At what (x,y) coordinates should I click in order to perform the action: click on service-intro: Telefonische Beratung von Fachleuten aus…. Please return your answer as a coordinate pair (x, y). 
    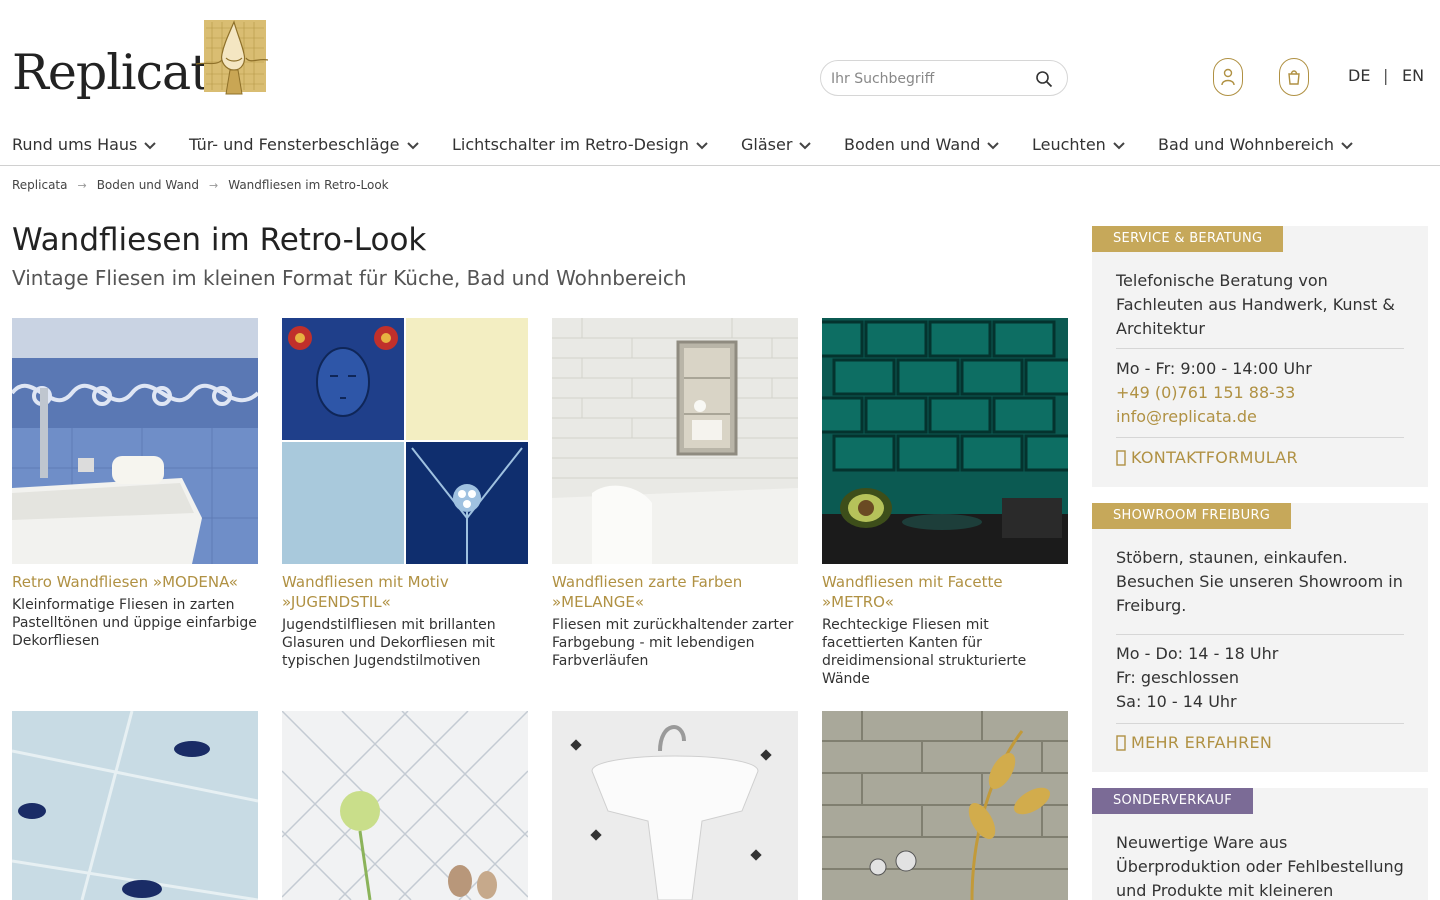
    Looking at the image, I should click on (1255, 304).